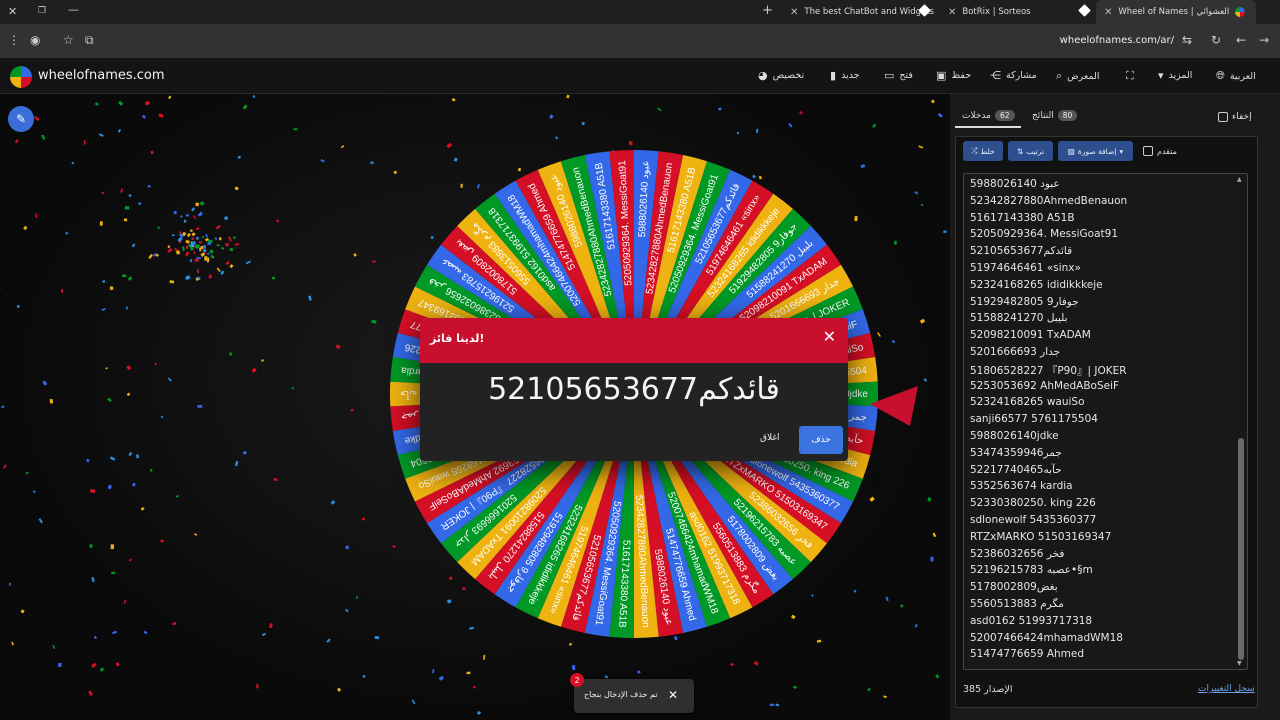  Describe the element at coordinates (14, 40) in the screenshot. I see `menu-kebab-icon: ⋮` at that location.